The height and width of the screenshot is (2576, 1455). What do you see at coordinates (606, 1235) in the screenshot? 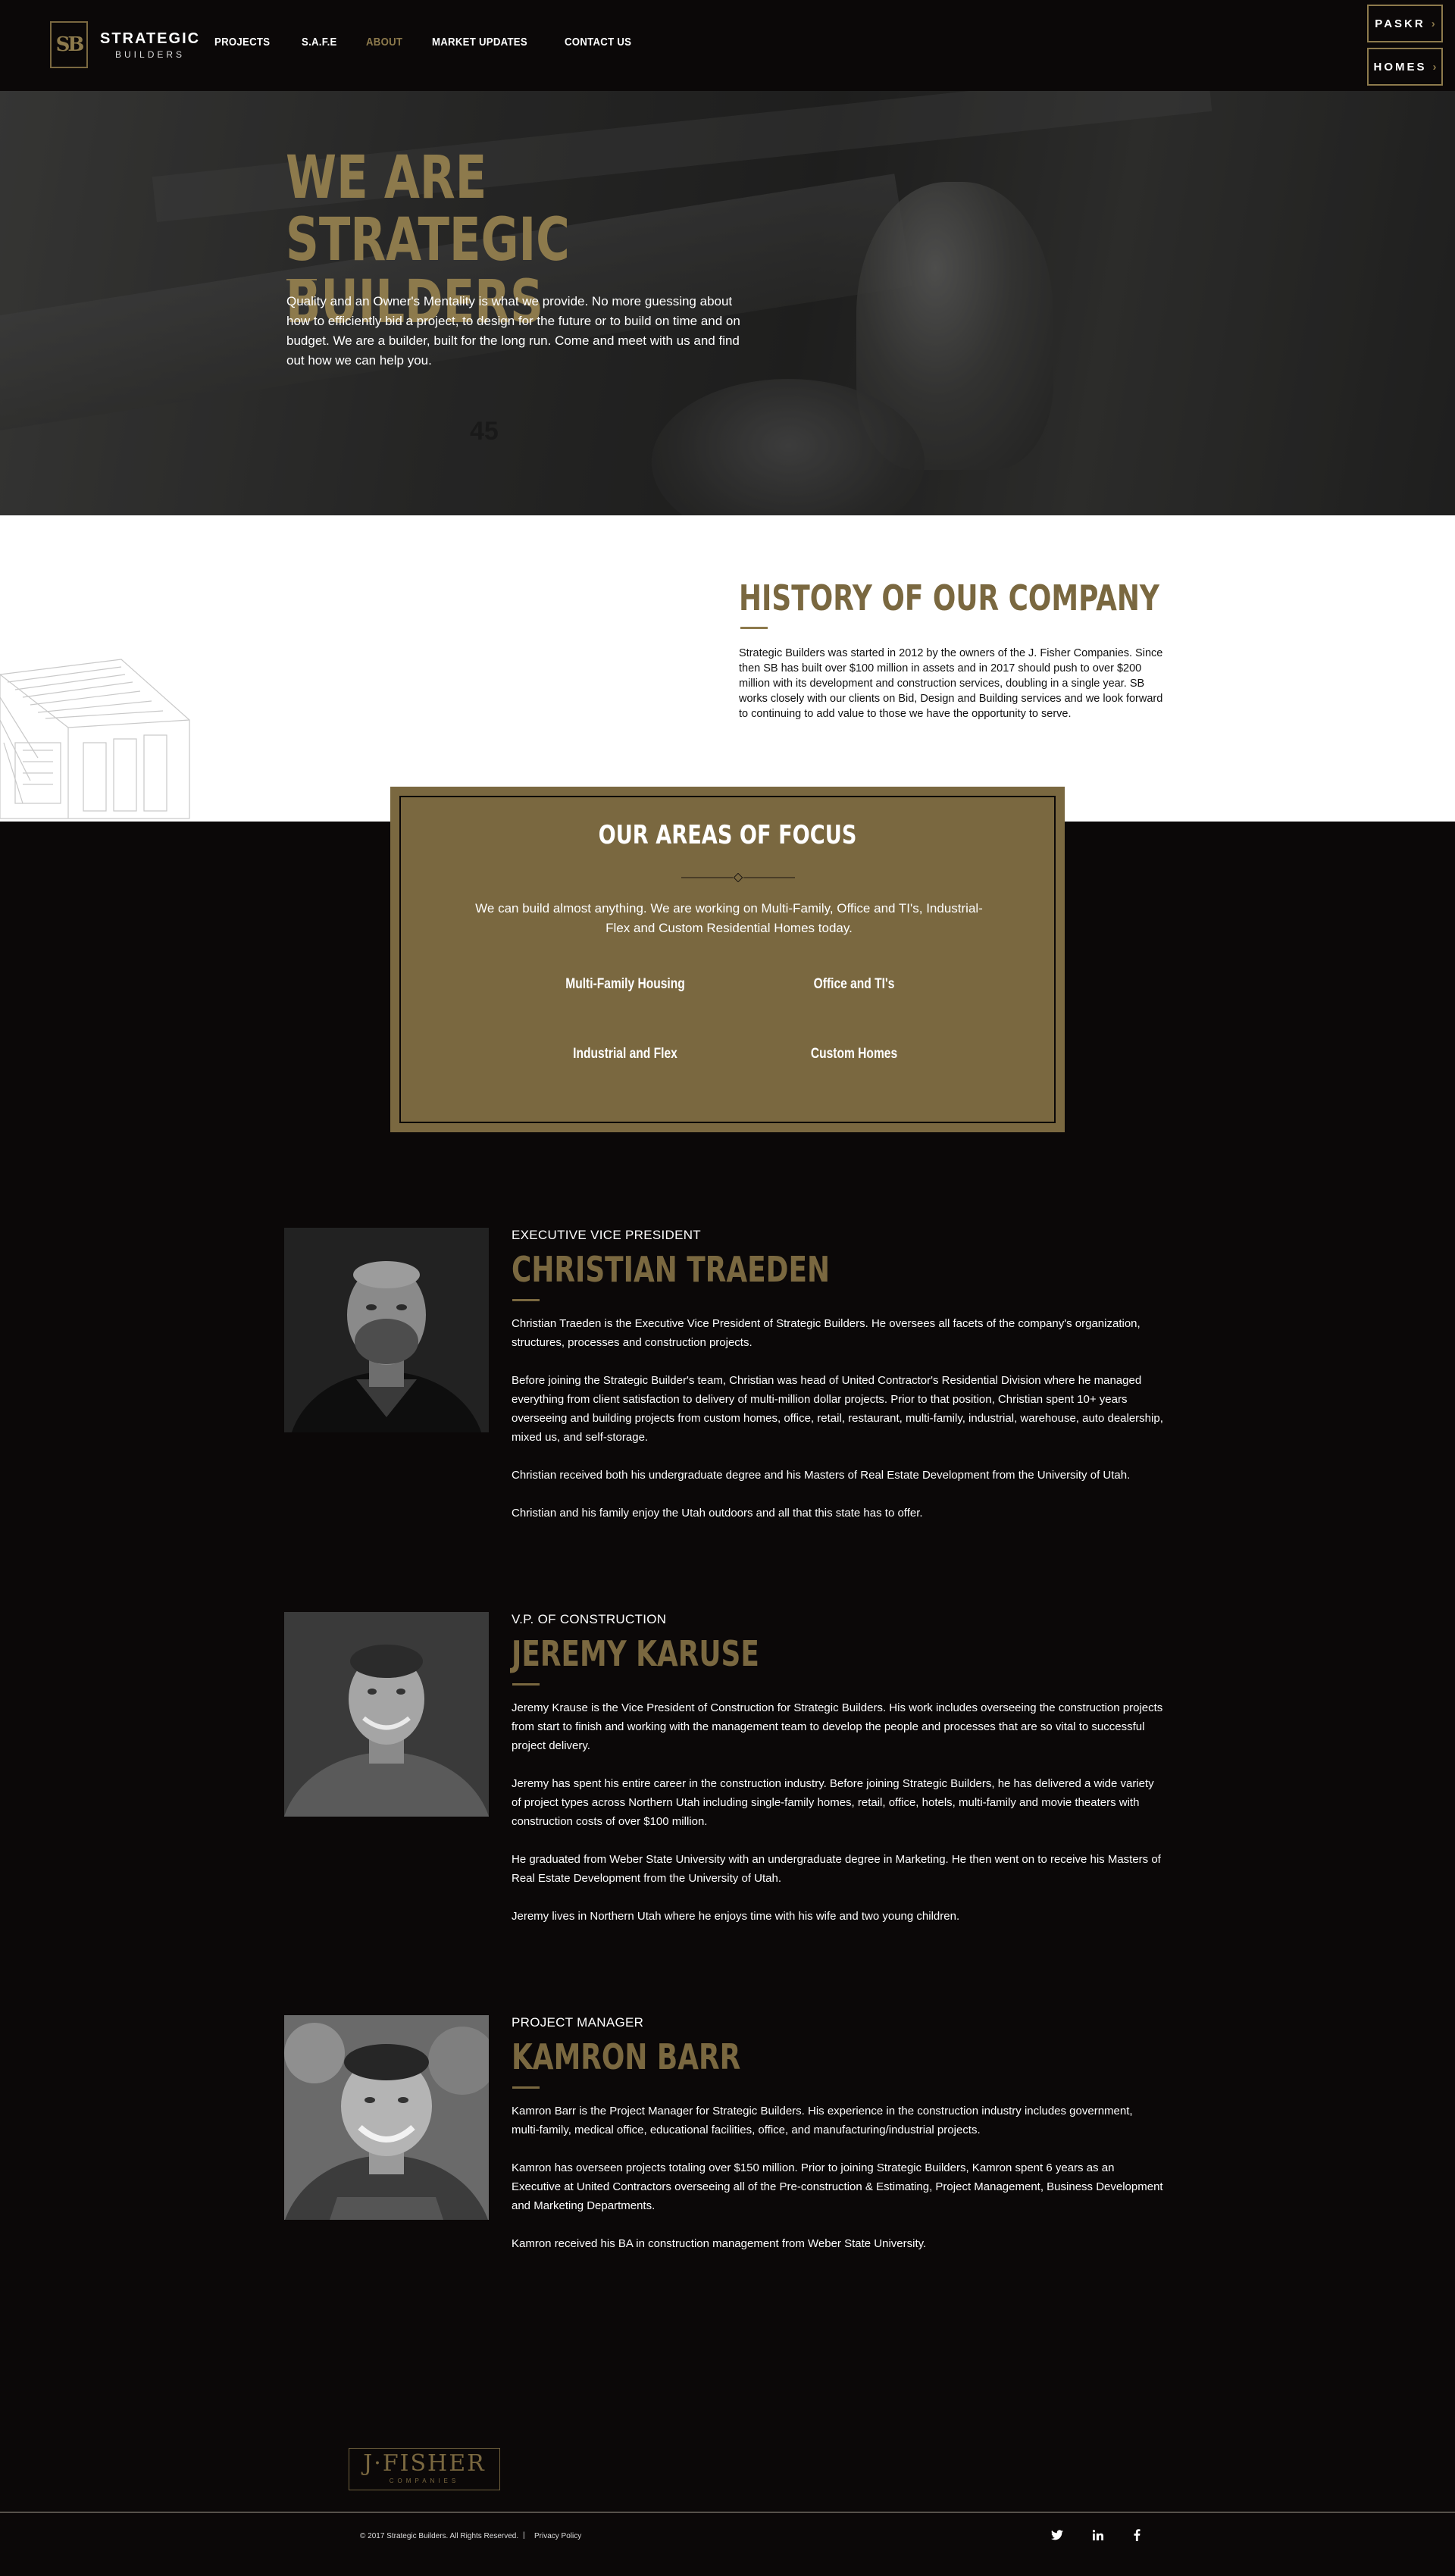
I see `member-role: EXECUTIVE VICE PRESIDENT` at bounding box center [606, 1235].